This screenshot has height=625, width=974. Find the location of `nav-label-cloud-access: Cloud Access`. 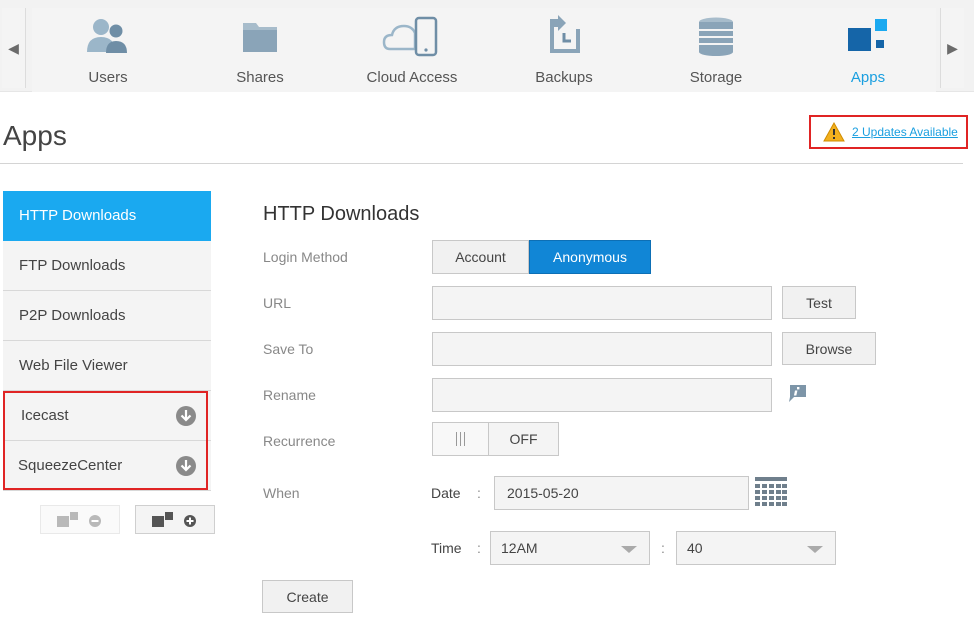

nav-label-cloud-access: Cloud Access is located at coordinates (412, 77).